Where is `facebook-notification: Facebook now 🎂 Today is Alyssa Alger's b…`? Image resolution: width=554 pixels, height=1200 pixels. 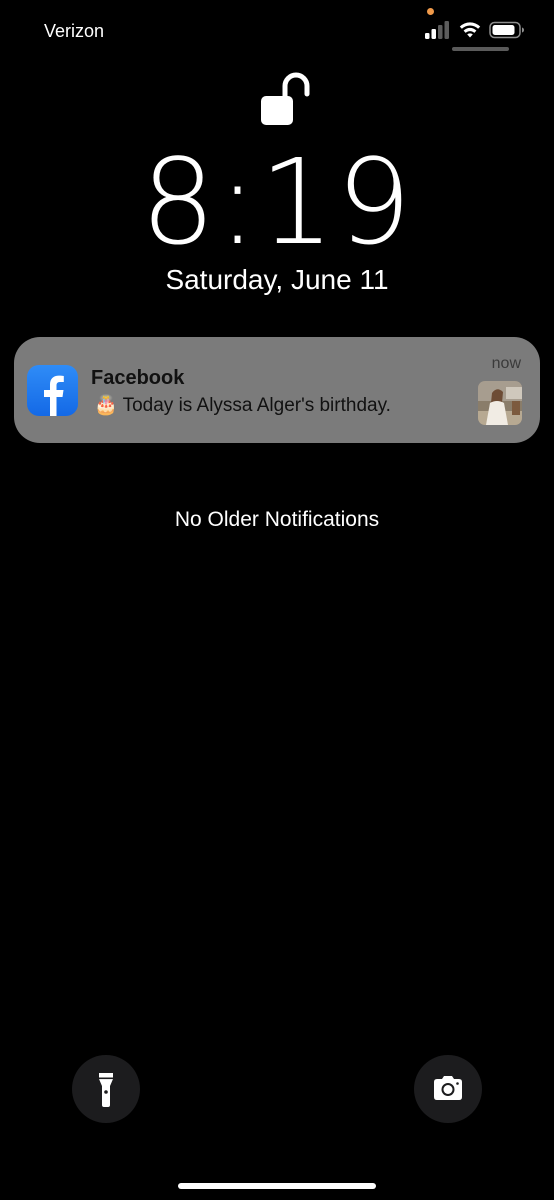
facebook-notification: Facebook now 🎂 Today is Alyssa Alger's b… is located at coordinates (277, 390).